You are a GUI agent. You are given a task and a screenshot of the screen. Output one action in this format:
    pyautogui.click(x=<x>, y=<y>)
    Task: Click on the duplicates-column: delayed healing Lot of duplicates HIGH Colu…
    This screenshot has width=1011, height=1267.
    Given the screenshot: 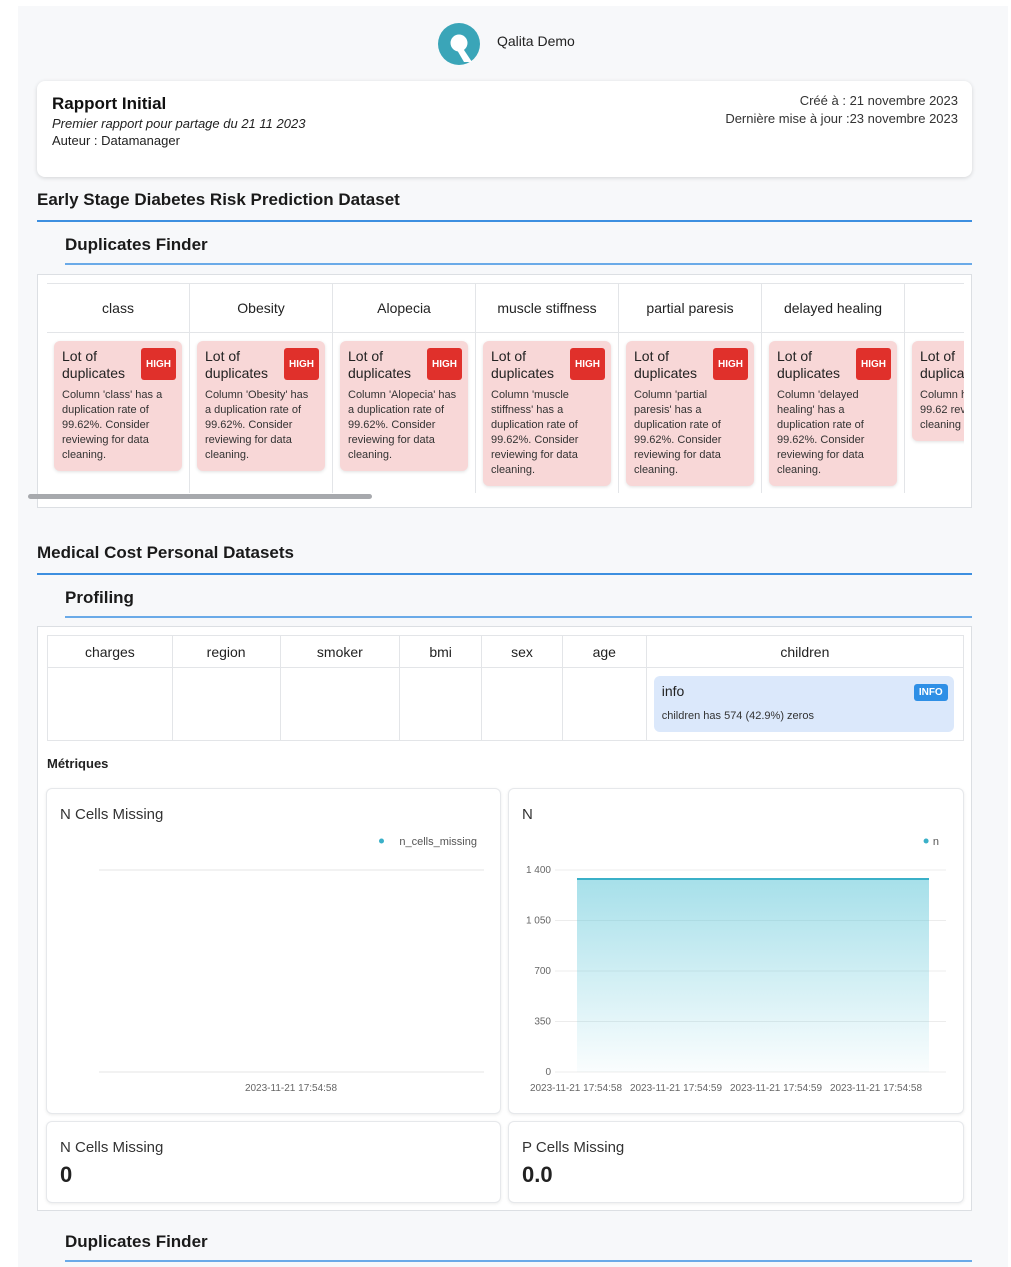 What is the action you would take?
    pyautogui.click(x=833, y=388)
    